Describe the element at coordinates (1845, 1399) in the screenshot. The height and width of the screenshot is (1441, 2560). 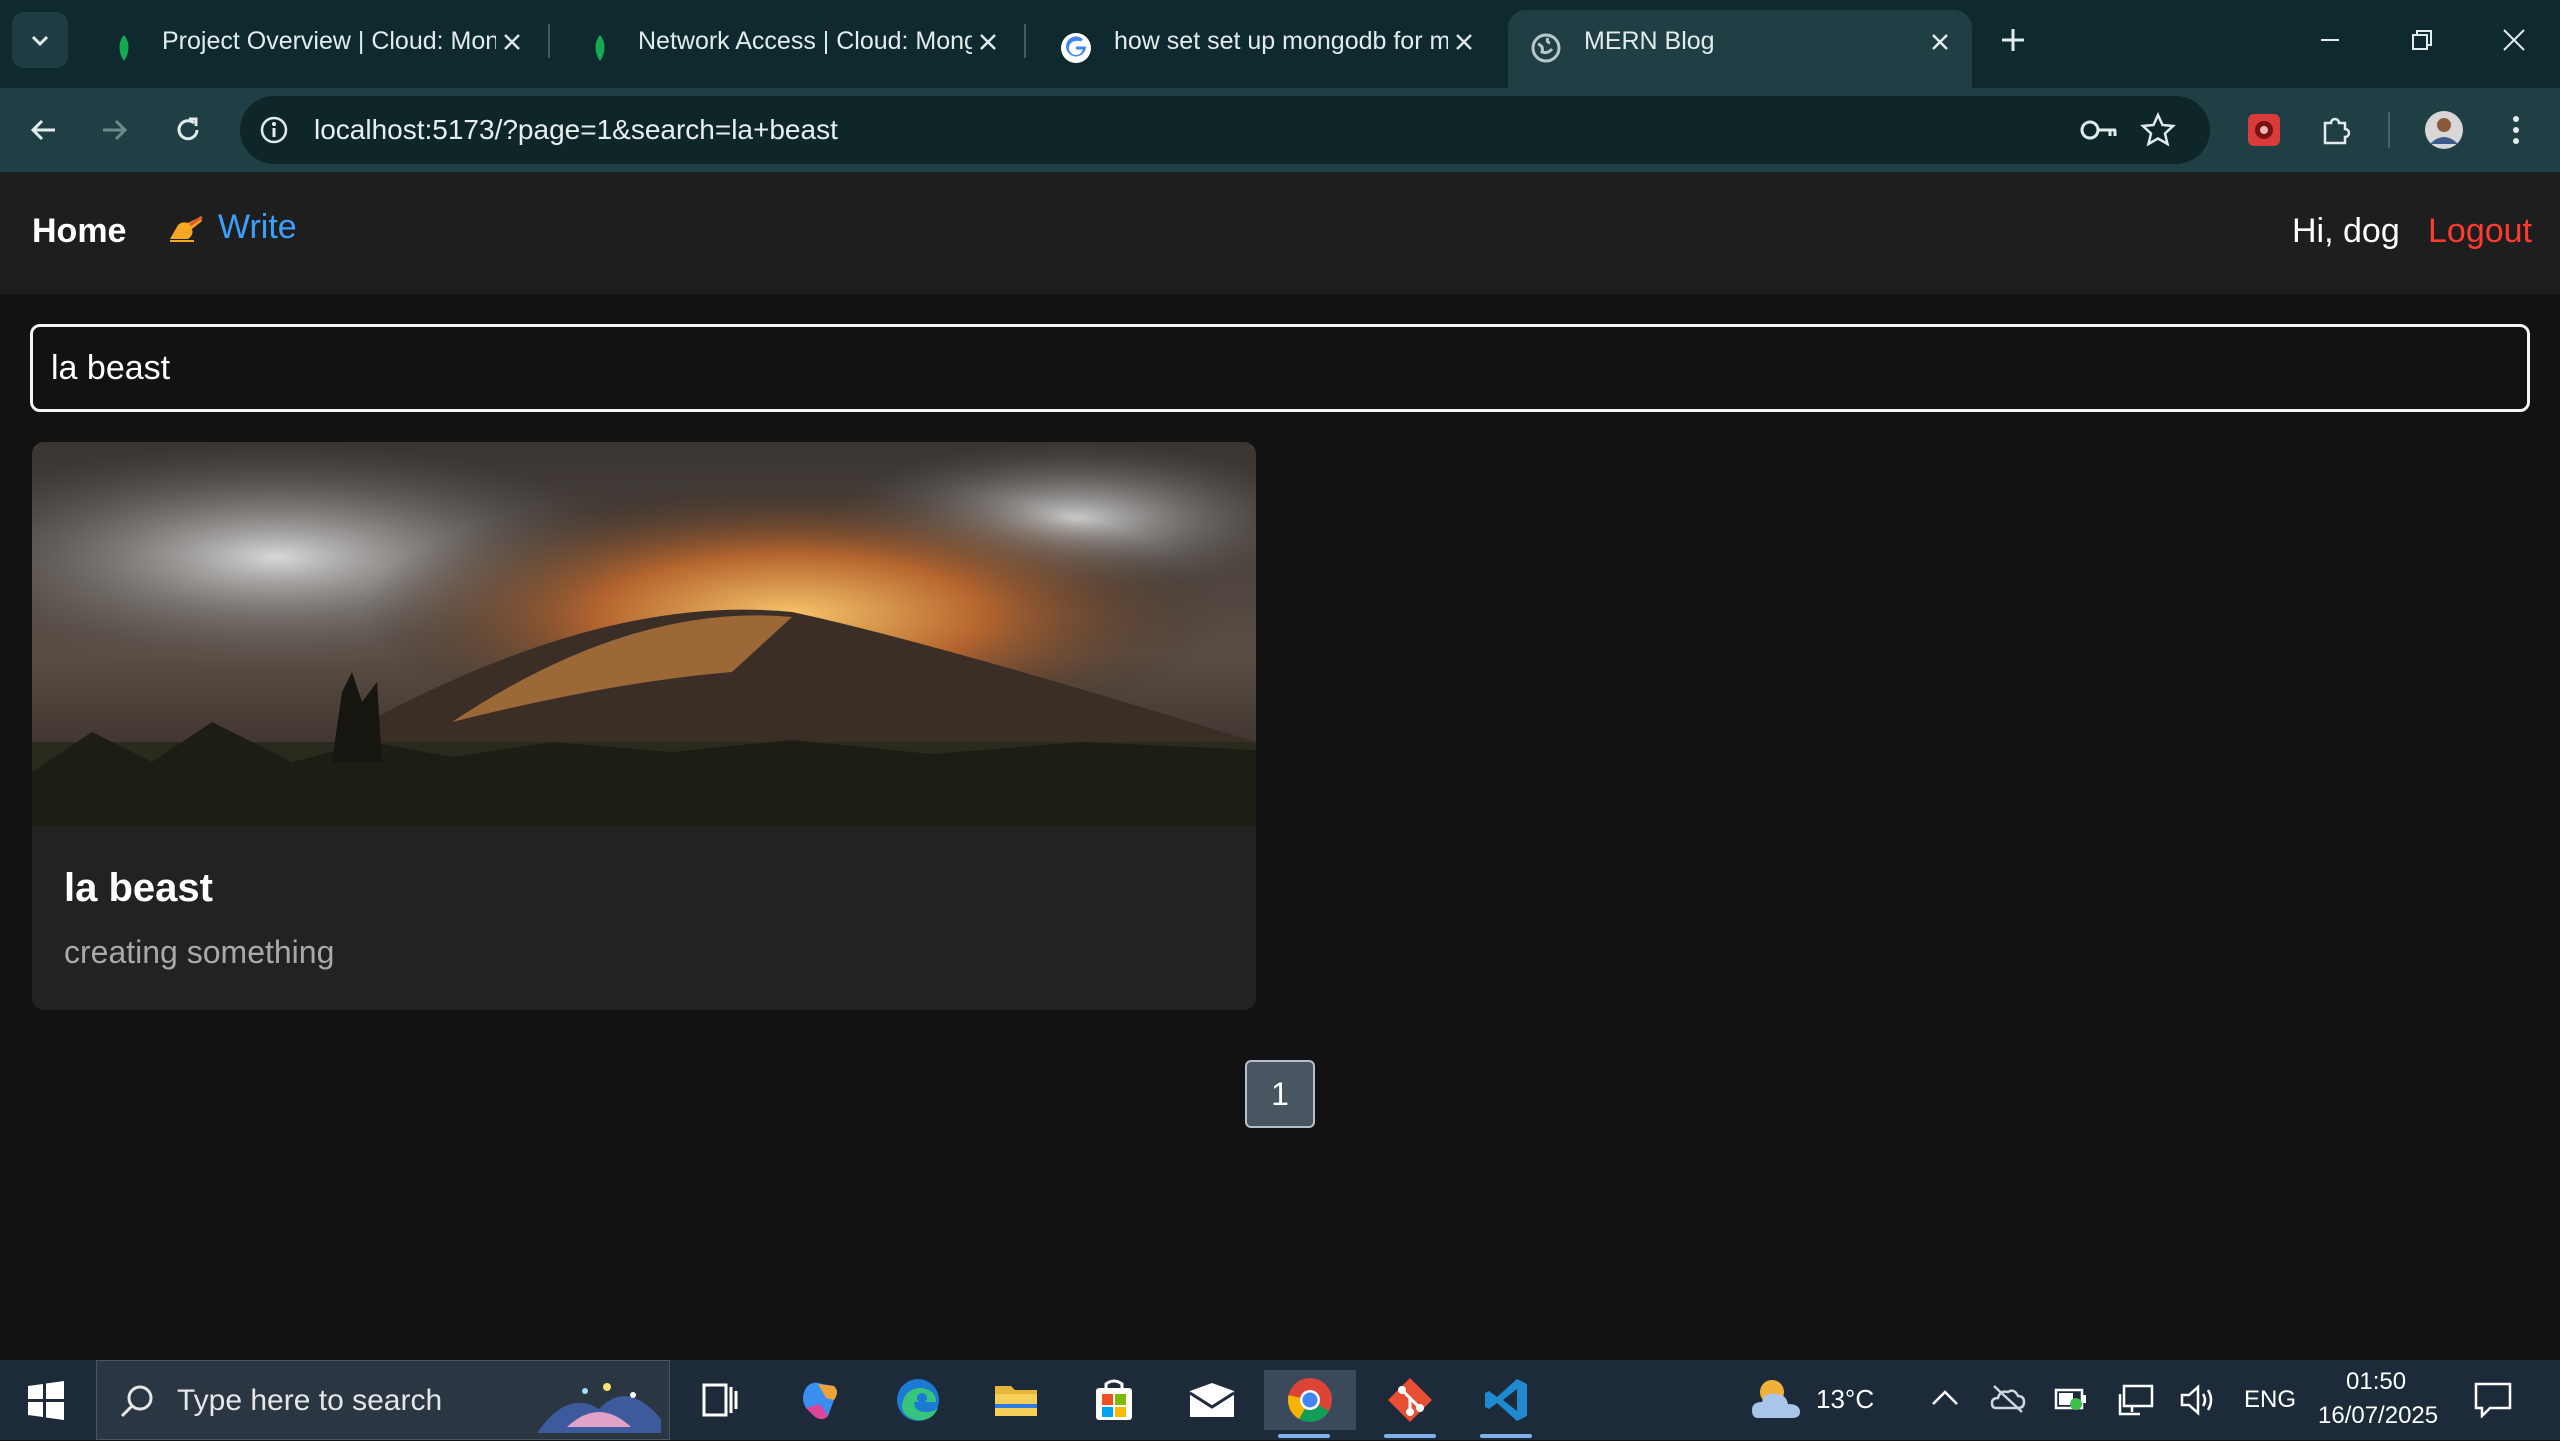
I see `weather-temperature: 13°C` at that location.